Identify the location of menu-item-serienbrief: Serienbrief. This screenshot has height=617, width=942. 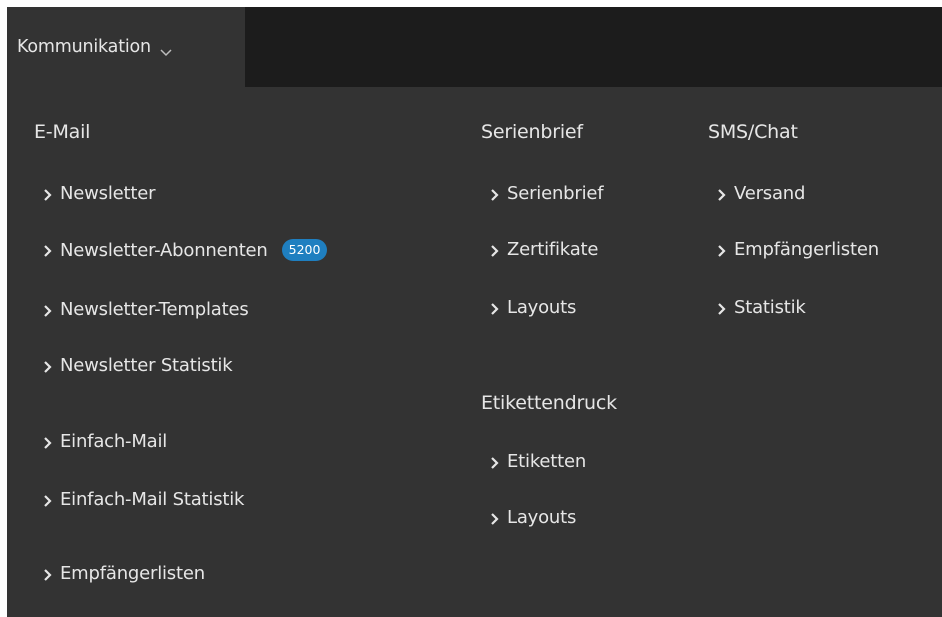
(547, 193).